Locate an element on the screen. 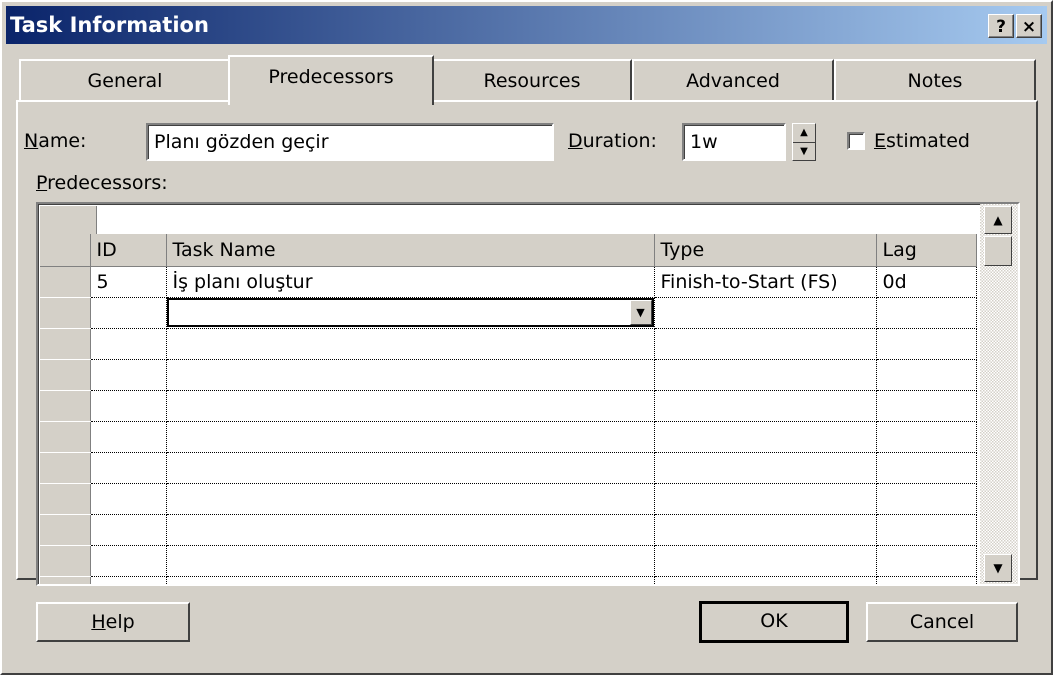  scroll-up-icon: ▲ is located at coordinates (998, 220).